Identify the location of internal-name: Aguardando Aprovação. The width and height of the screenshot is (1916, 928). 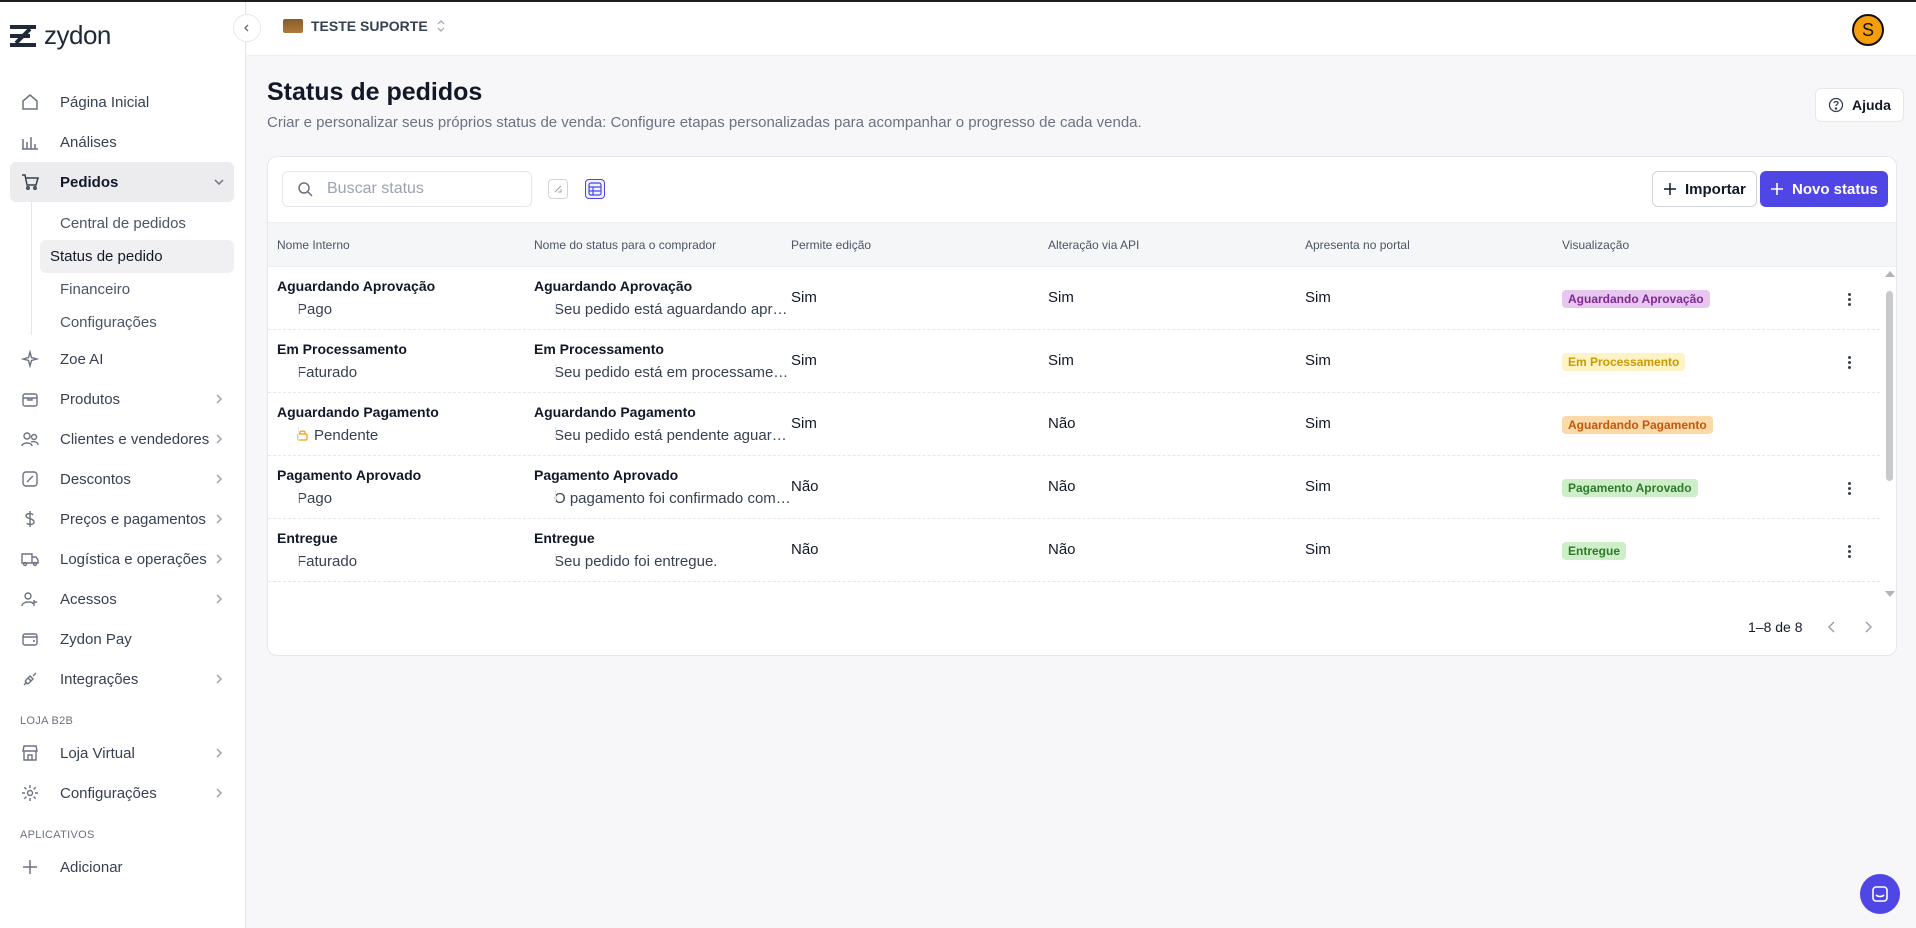
(356, 286).